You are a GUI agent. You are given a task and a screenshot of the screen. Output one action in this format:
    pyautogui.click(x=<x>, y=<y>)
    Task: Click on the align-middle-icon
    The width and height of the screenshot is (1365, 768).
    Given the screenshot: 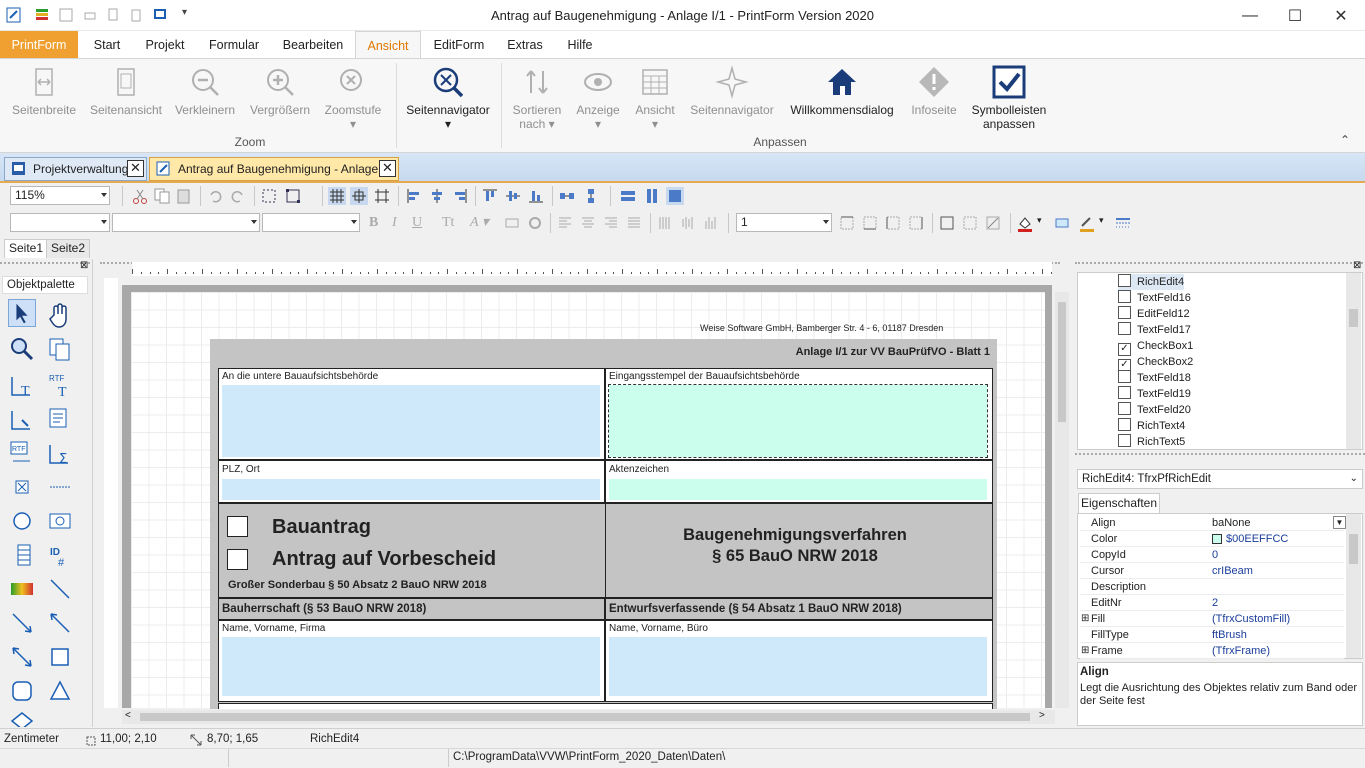 What is the action you would take?
    pyautogui.click(x=513, y=196)
    